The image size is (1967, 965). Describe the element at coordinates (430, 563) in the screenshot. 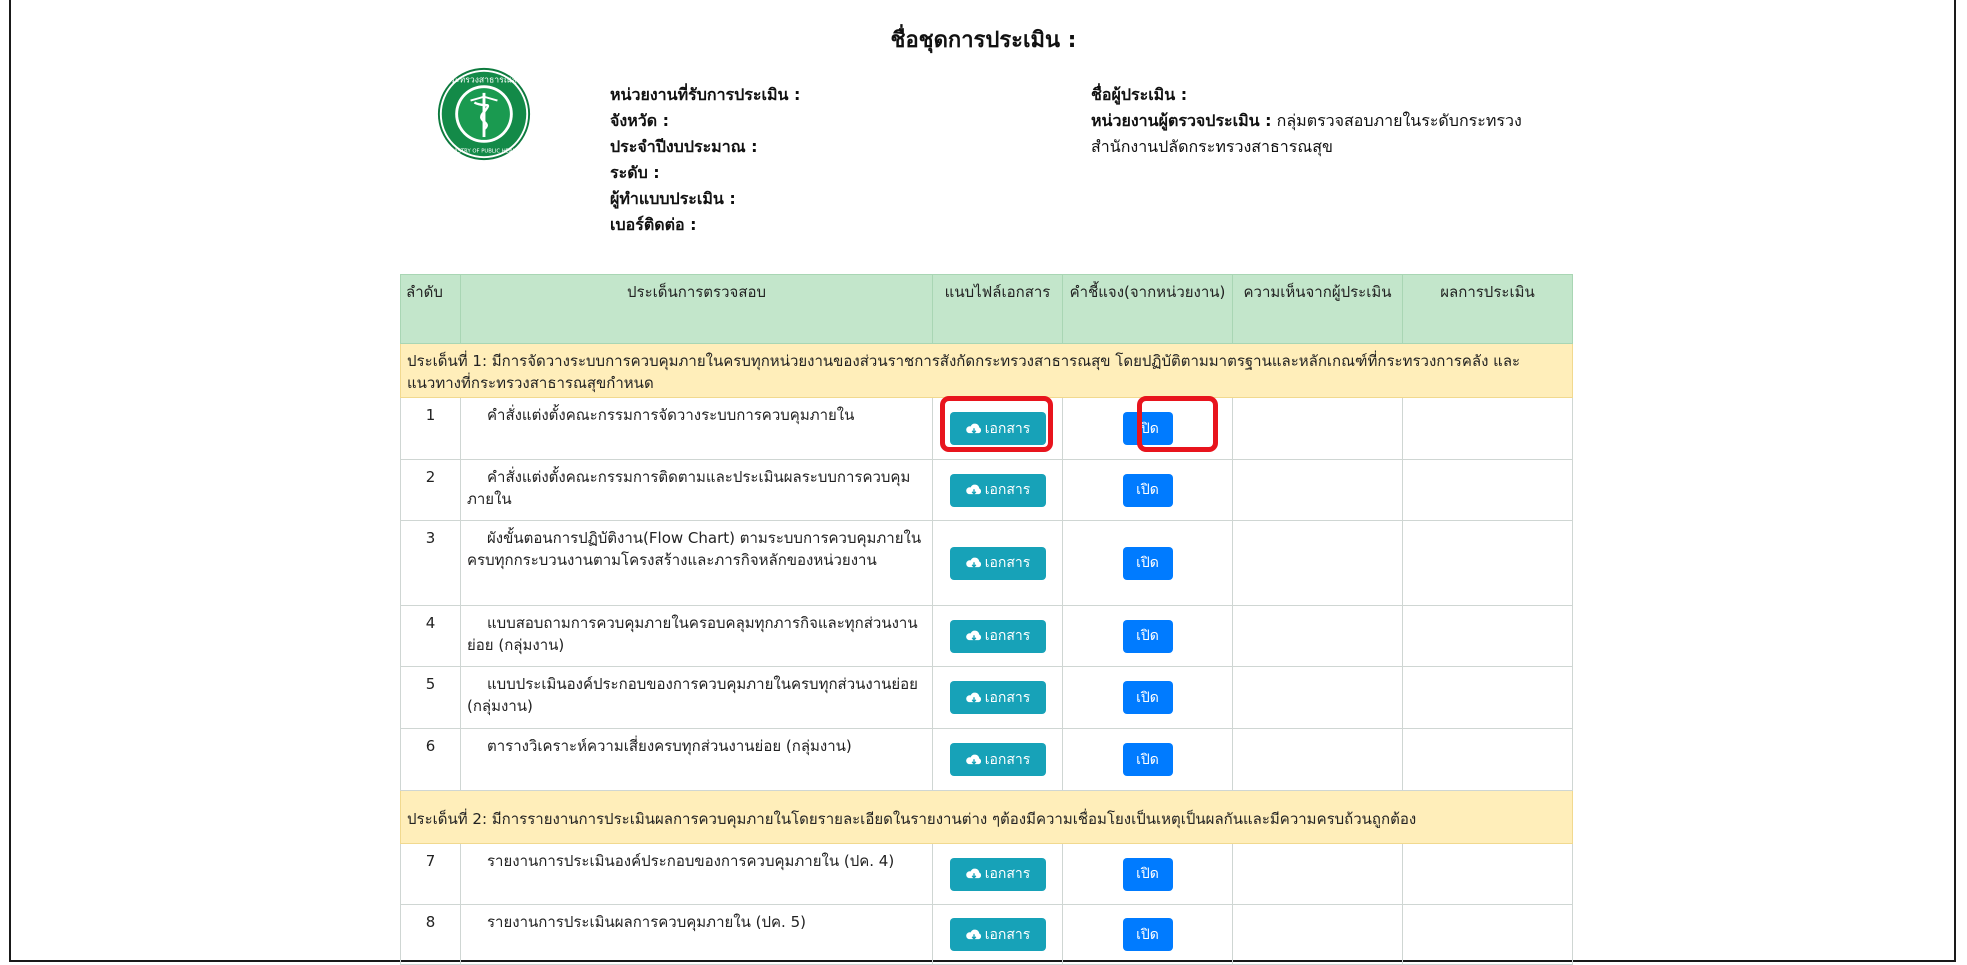

I see `row-number: 3` at that location.